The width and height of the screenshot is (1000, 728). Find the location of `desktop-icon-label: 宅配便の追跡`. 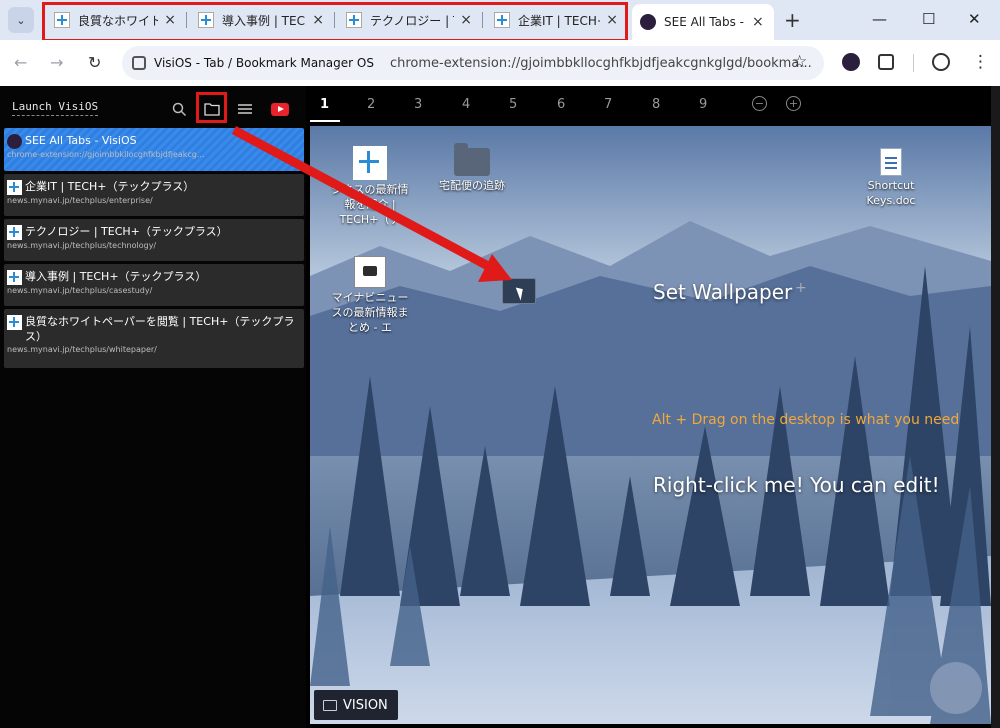

desktop-icon-label: 宅配便の追跡 is located at coordinates (472, 185).